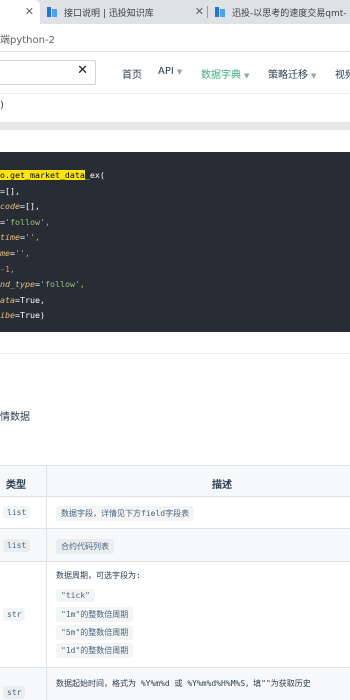 The width and height of the screenshot is (350, 700). Describe the element at coordinates (30, 315) in the screenshot. I see `code-text: =True)` at that location.